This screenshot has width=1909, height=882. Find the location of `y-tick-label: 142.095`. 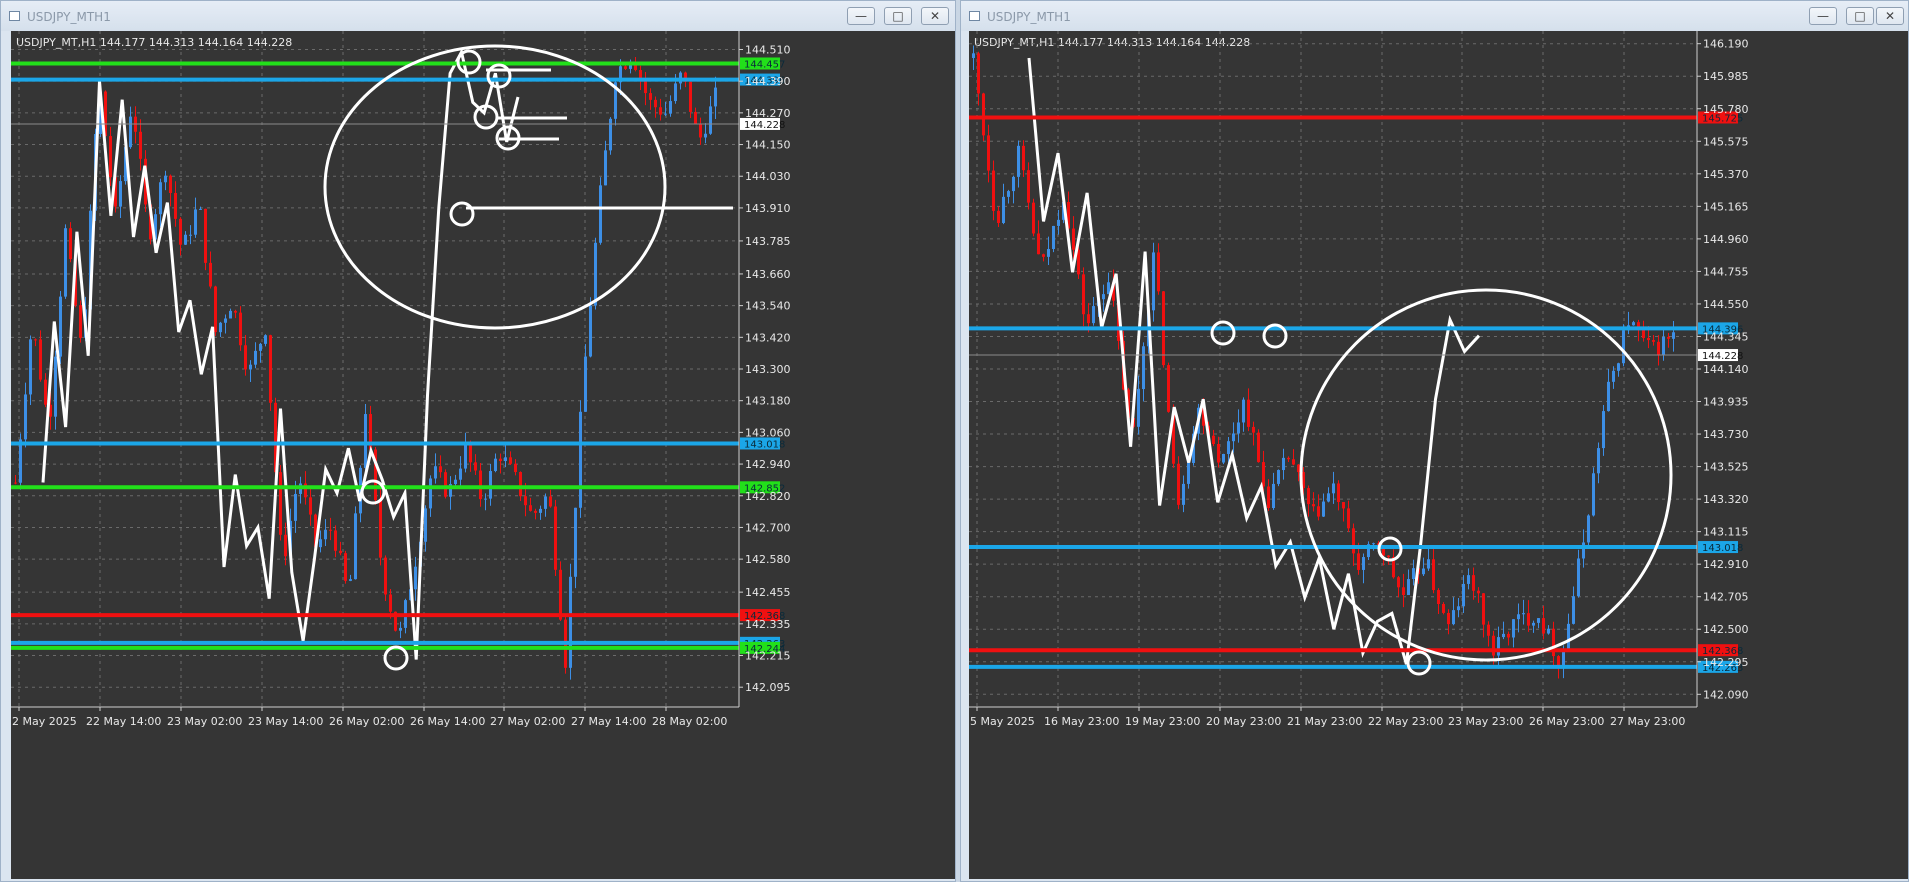

y-tick-label: 142.095 is located at coordinates (768, 687).